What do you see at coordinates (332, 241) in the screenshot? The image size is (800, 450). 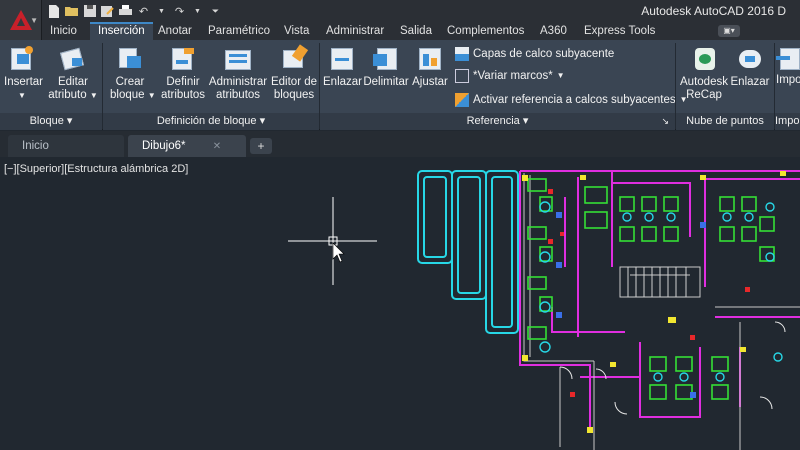 I see `crosshair-cursor` at bounding box center [332, 241].